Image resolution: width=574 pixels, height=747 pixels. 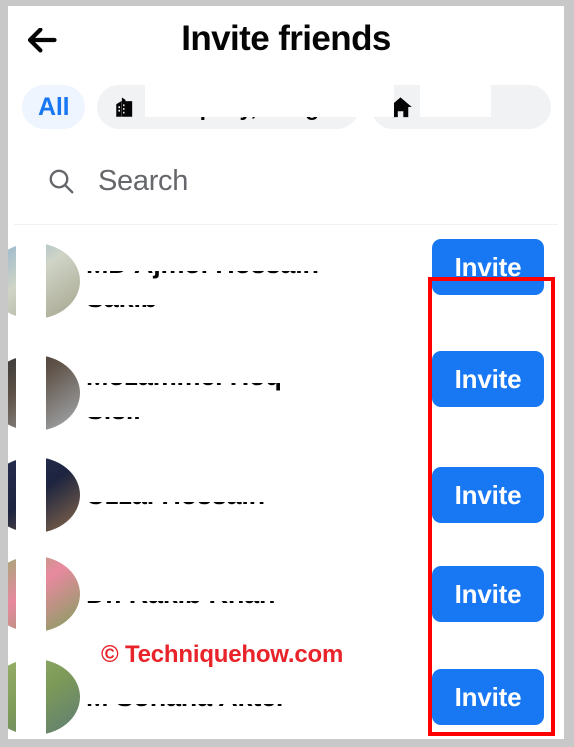 I want to click on search-input: Search, so click(x=143, y=181).